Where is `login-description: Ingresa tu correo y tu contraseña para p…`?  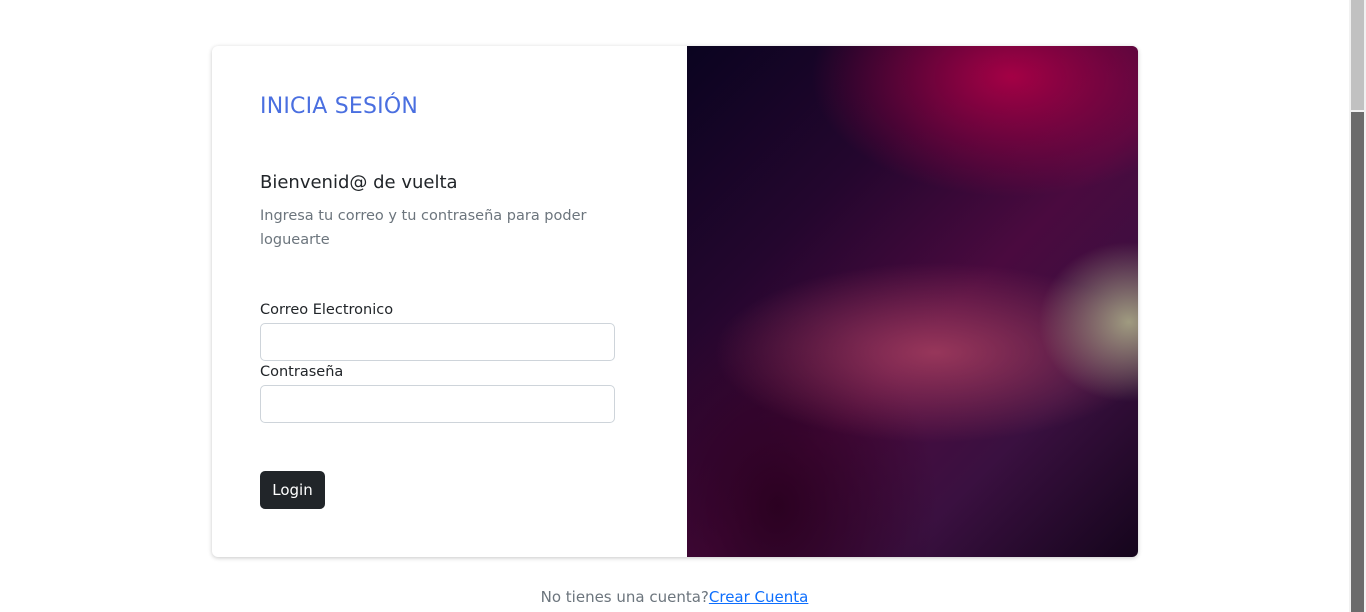
login-description: Ingresa tu correo y tu contraseña para p… is located at coordinates (423, 228).